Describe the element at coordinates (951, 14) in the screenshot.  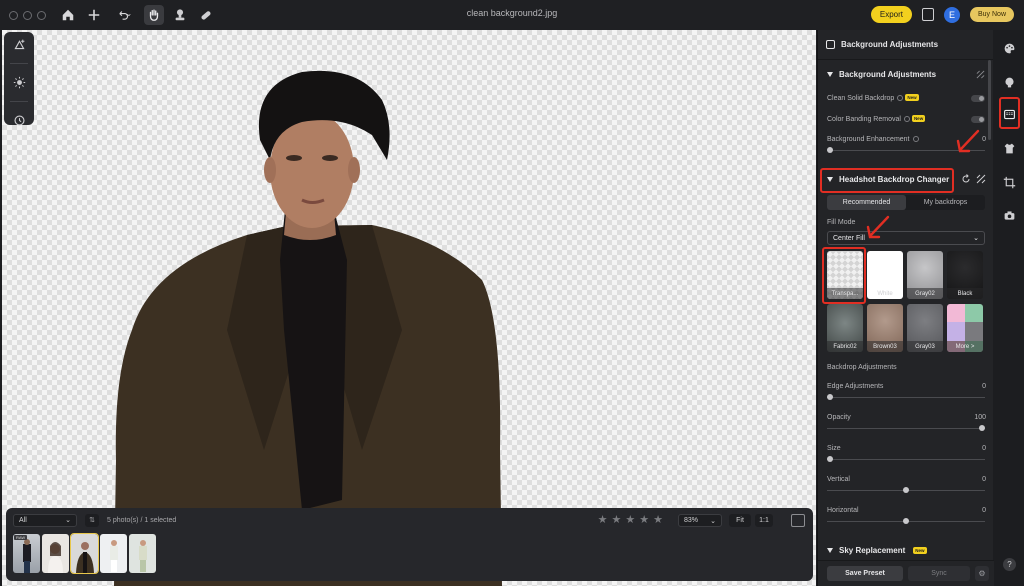
I see `avatar: E` at that location.